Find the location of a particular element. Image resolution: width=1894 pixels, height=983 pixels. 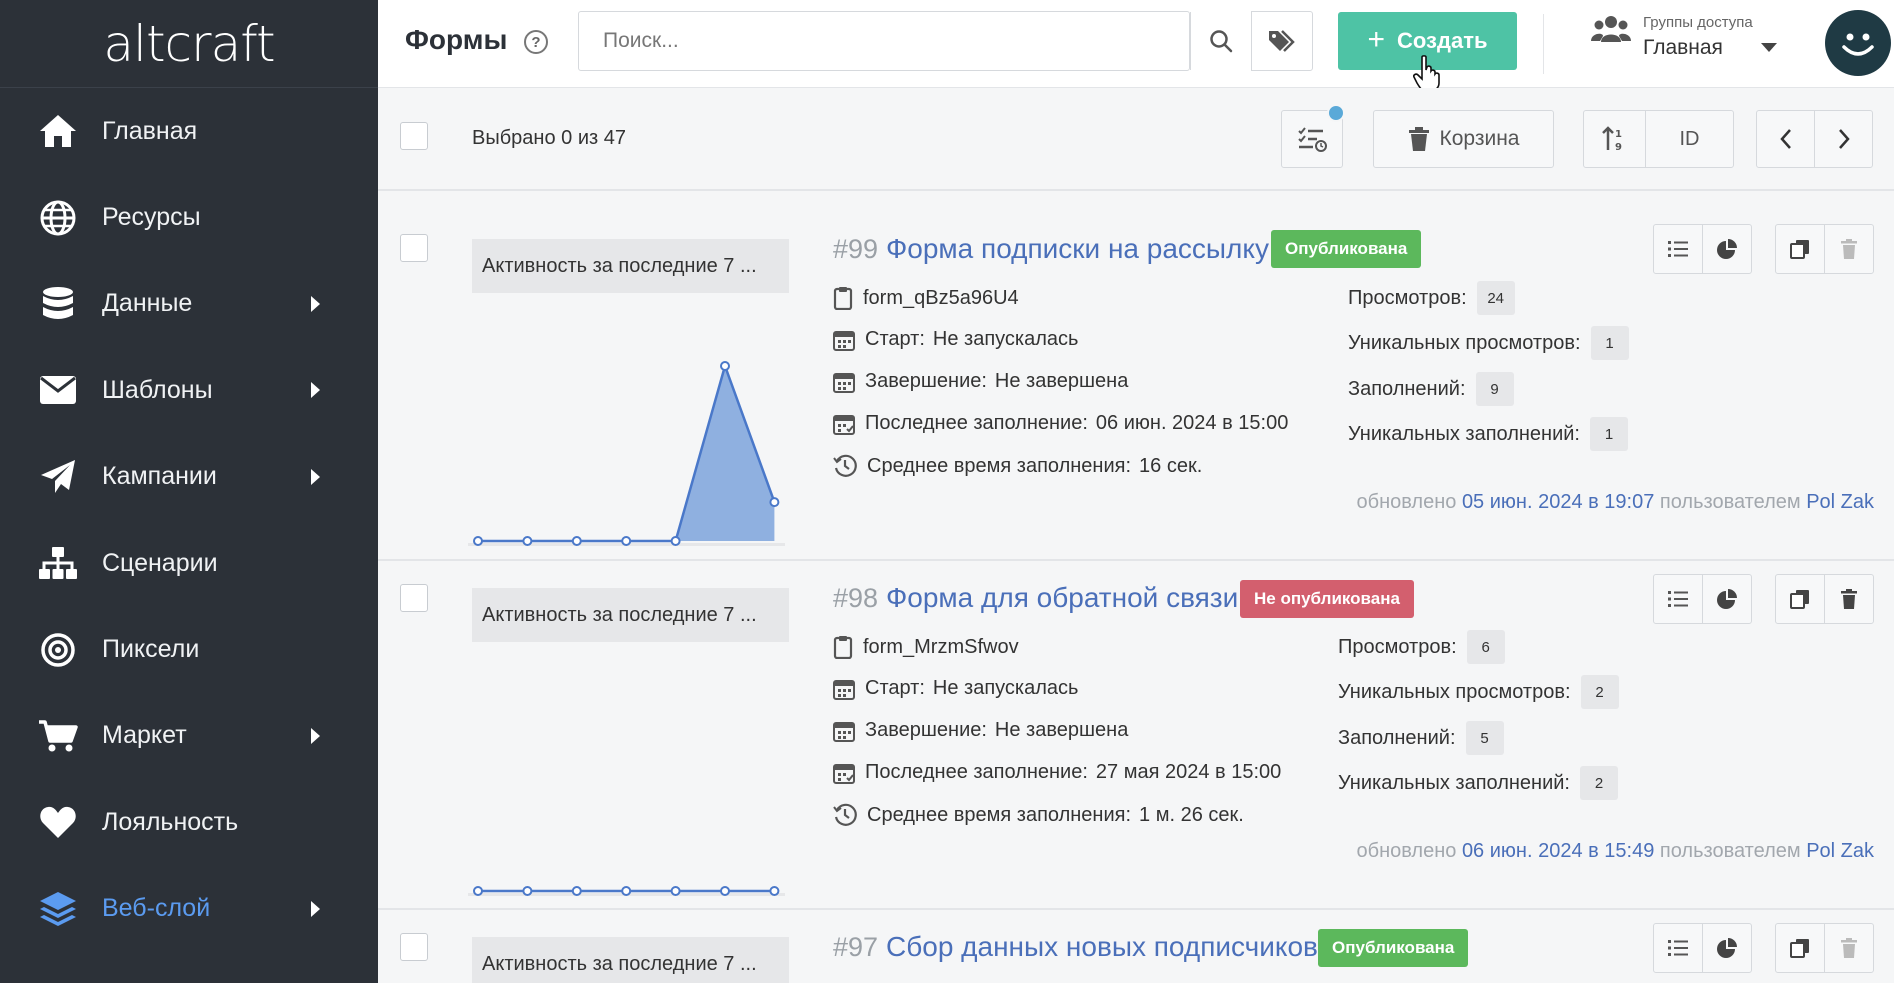

clipboard-icon is located at coordinates (843, 298).